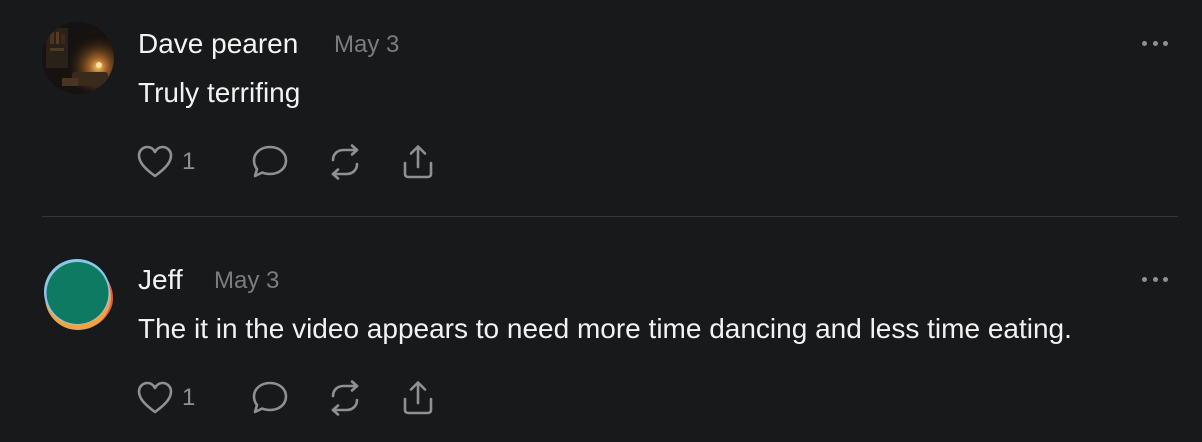  Describe the element at coordinates (610, 216) in the screenshot. I see `divider` at that location.